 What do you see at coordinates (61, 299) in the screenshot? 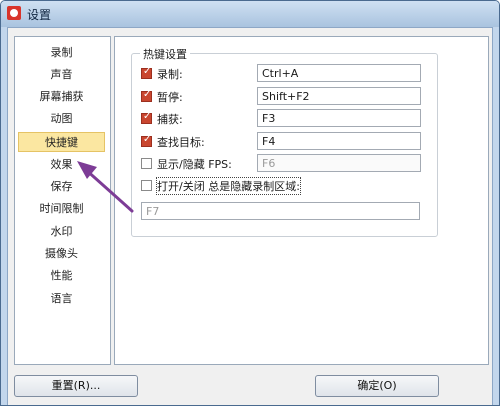
I see `sidebar-item-language: 语言` at bounding box center [61, 299].